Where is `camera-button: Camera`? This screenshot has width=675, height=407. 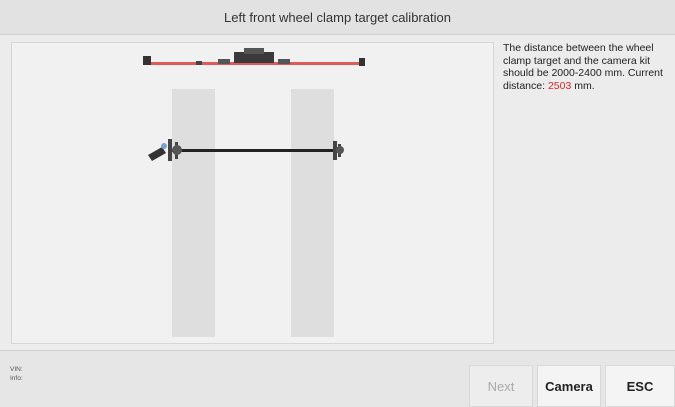 camera-button: Camera is located at coordinates (569, 386).